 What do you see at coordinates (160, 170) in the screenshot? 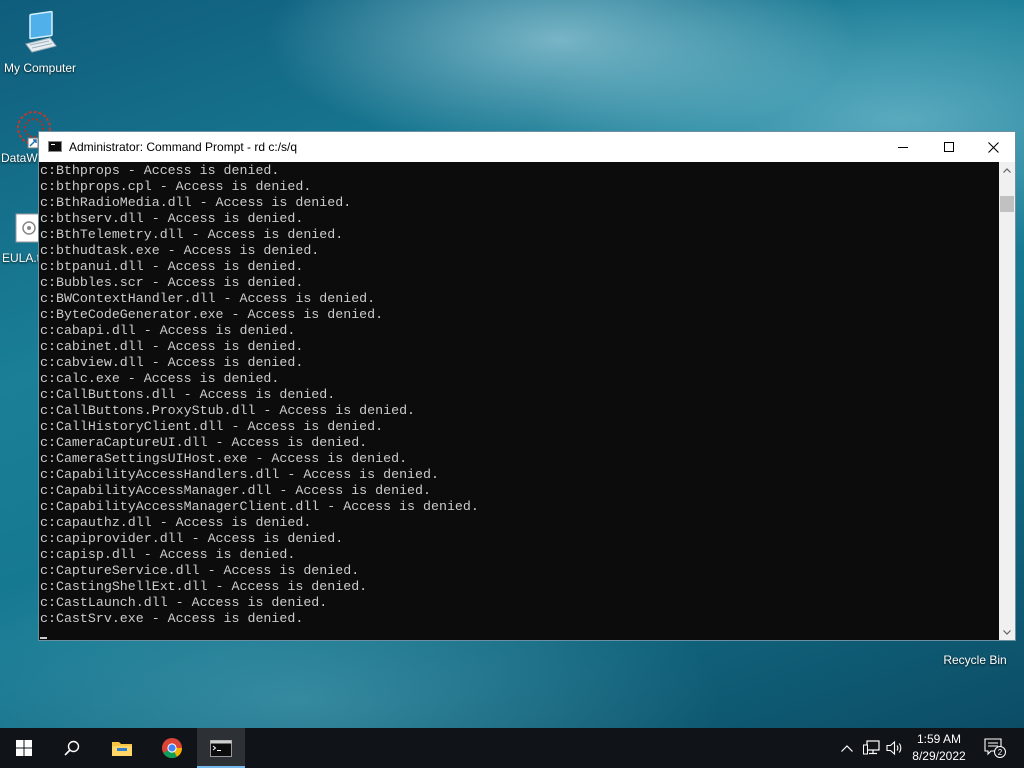
I see `console-line: c:Bthprops - Access is denied.` at bounding box center [160, 170].